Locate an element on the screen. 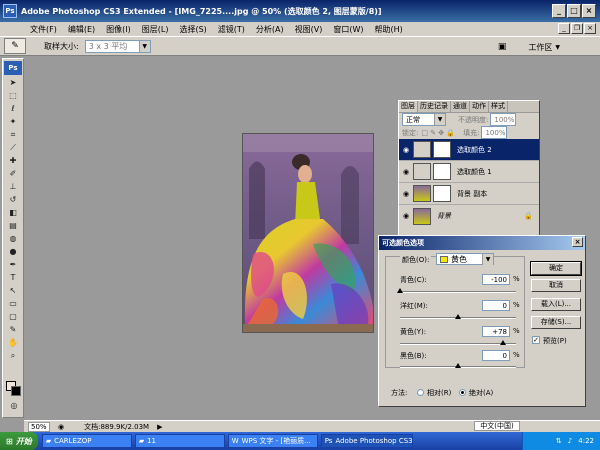  network-icon: ⇅ is located at coordinates (559, 441).